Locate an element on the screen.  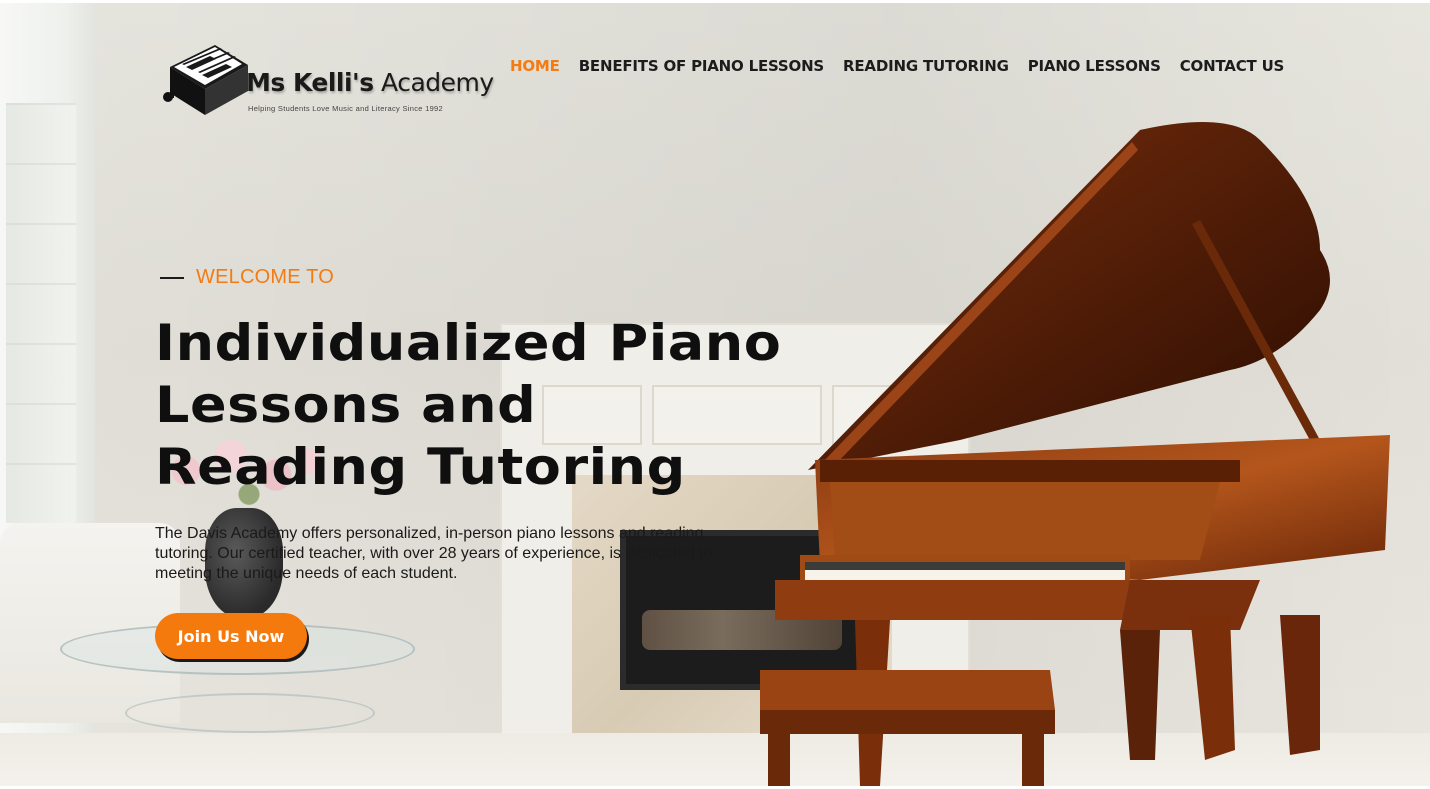
nav-item-piano-lessons: PIANO LESSONS is located at coordinates (1094, 66).